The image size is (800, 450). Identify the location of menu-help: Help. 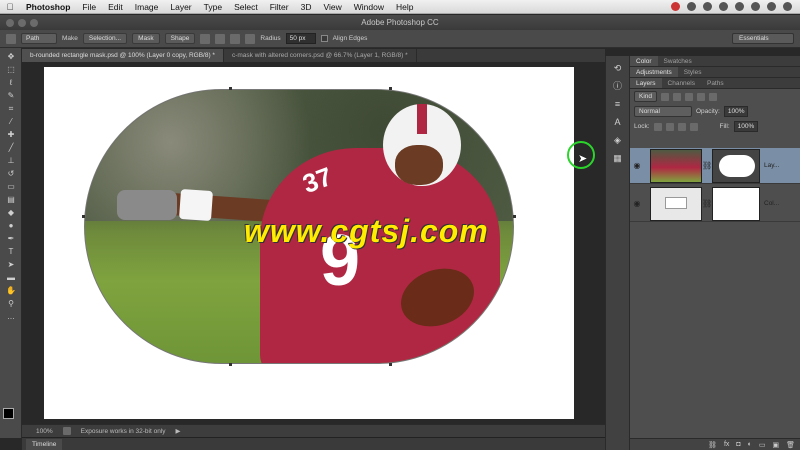
(404, 7).